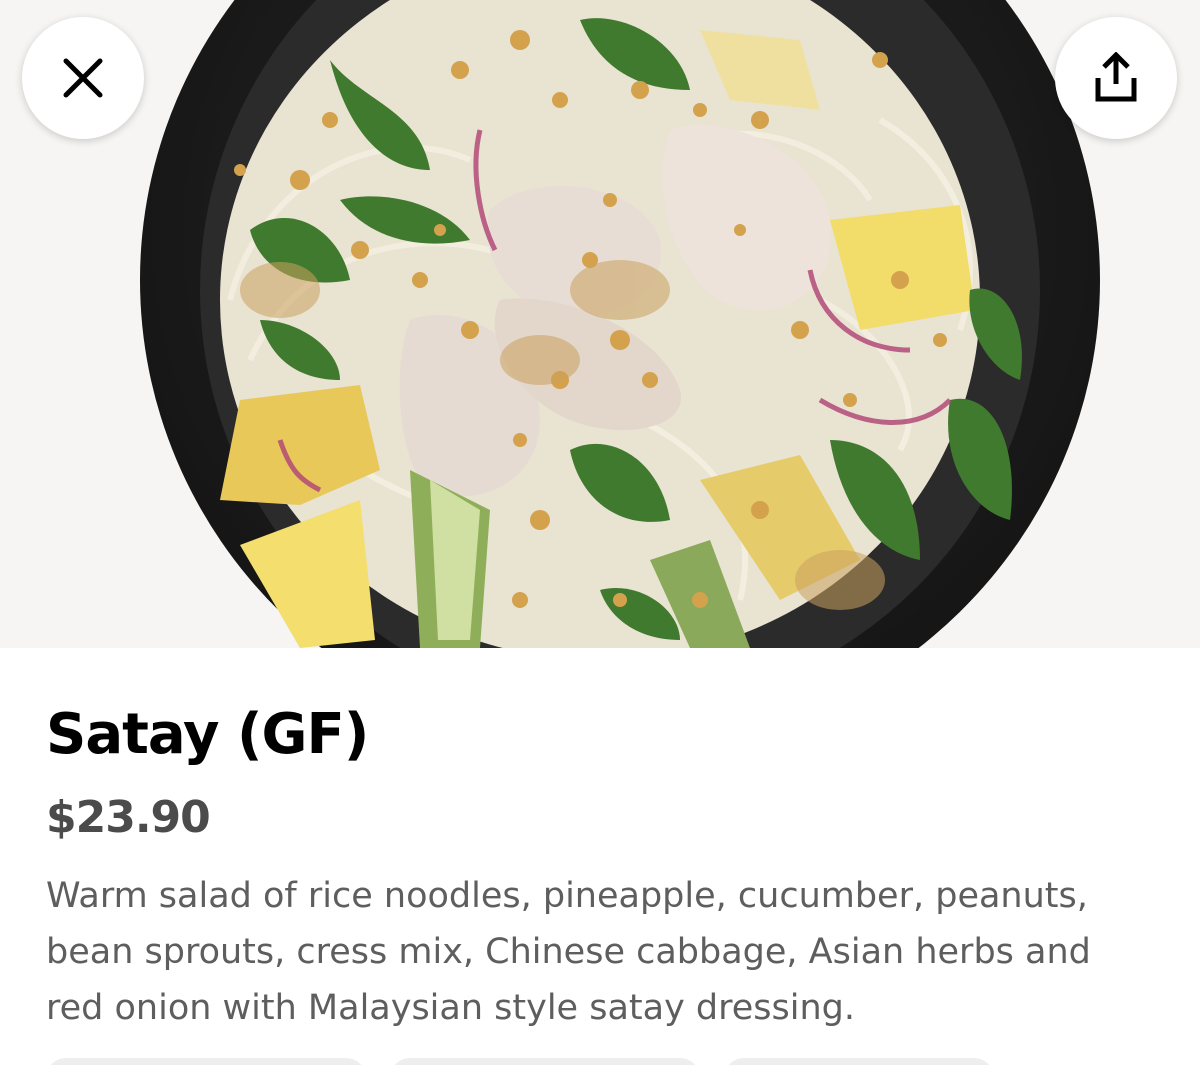  I want to click on item-tags, so click(520, 1061).